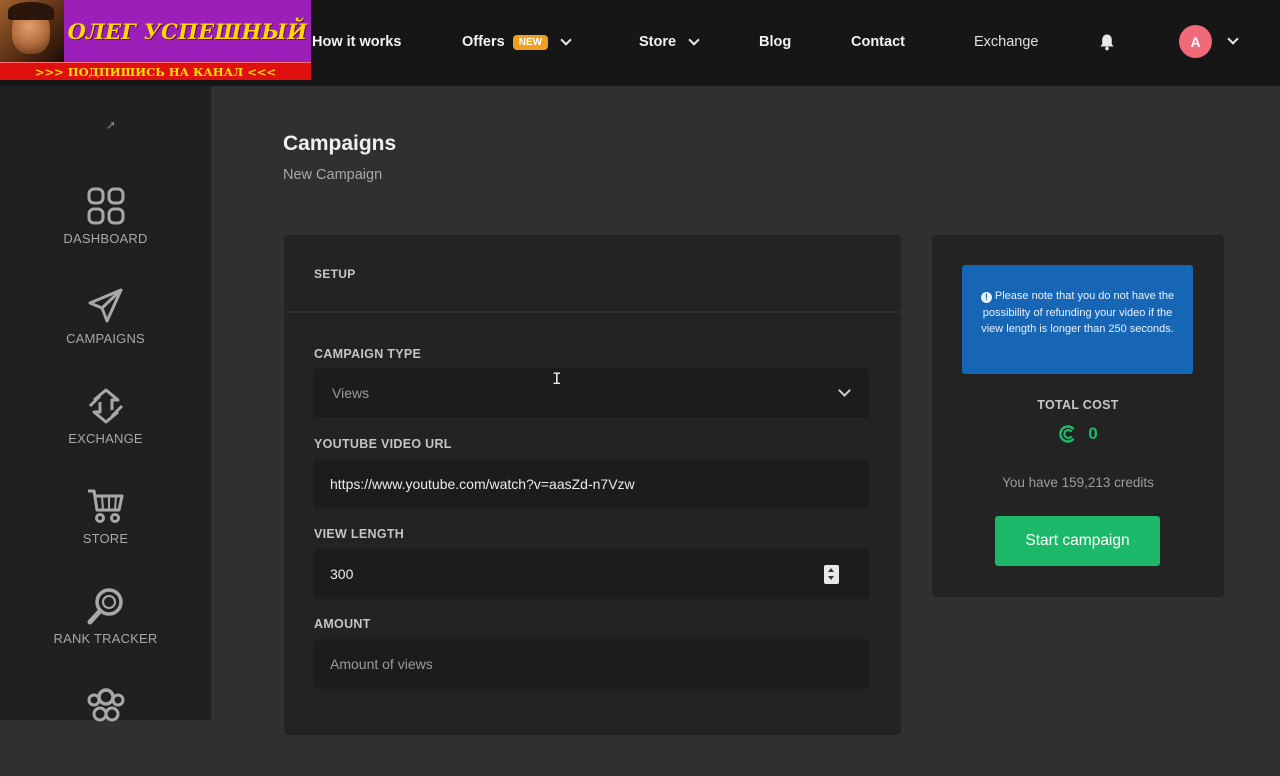  I want to click on credits-balance: You have 159,213 credits, so click(1078, 482).